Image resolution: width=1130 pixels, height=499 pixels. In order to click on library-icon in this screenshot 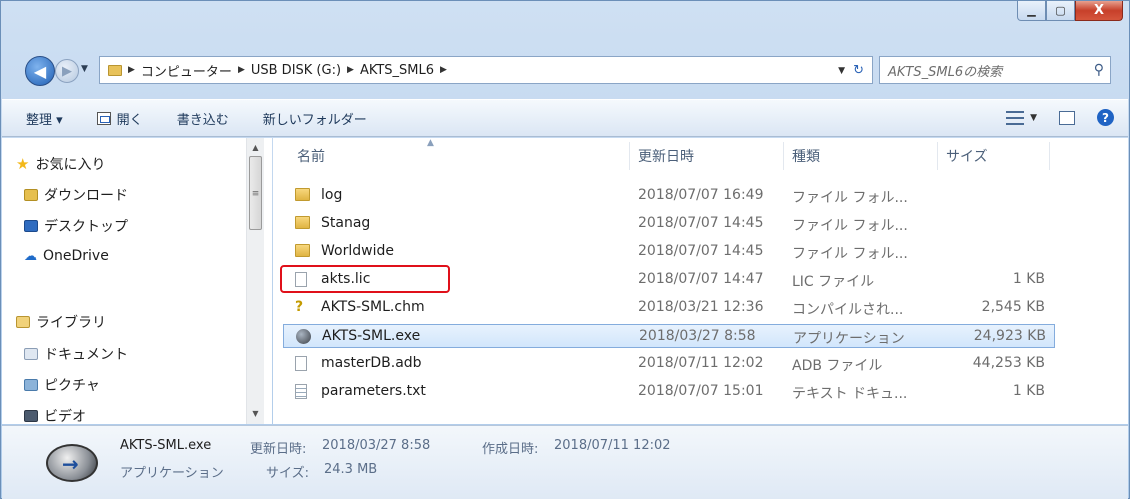, I will do `click(23, 322)`.